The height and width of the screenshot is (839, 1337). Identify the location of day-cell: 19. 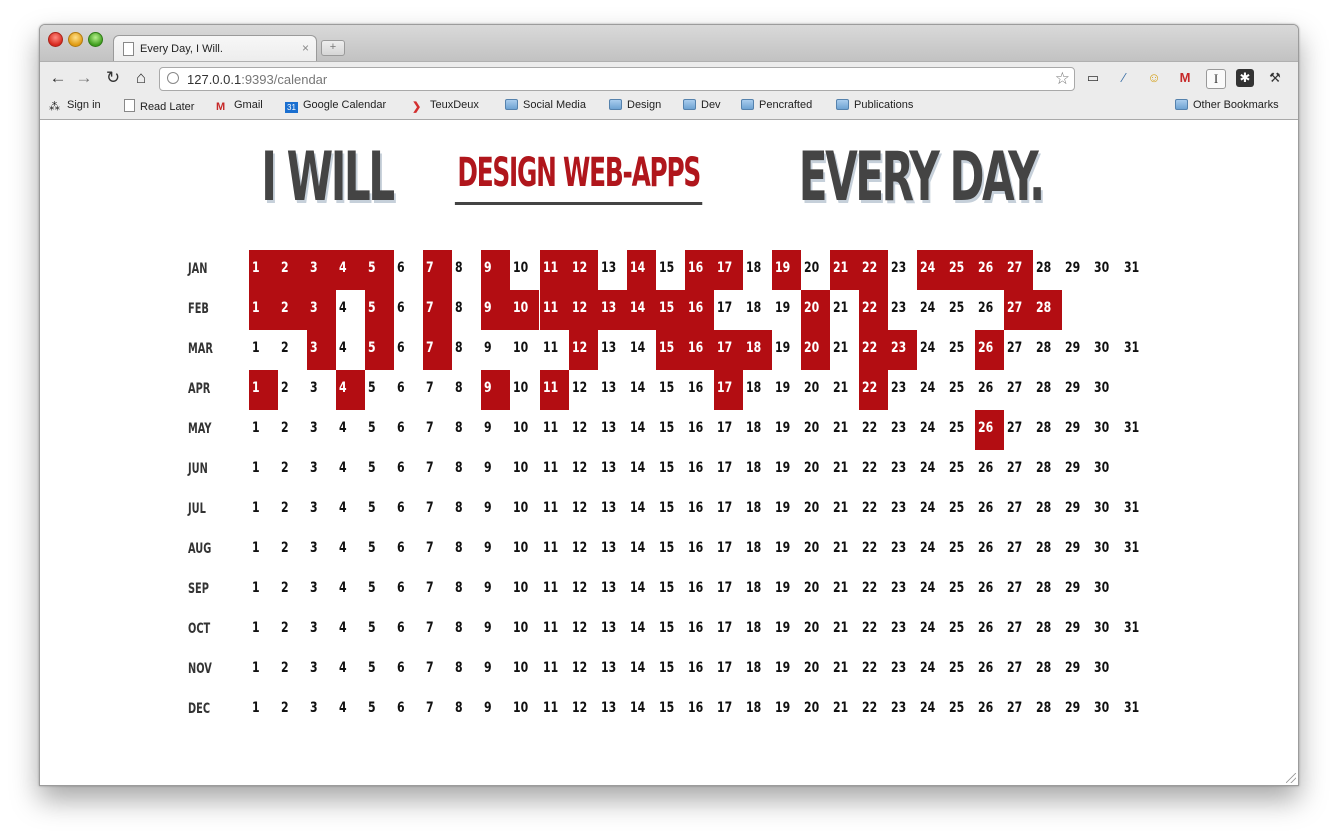
(786, 390).